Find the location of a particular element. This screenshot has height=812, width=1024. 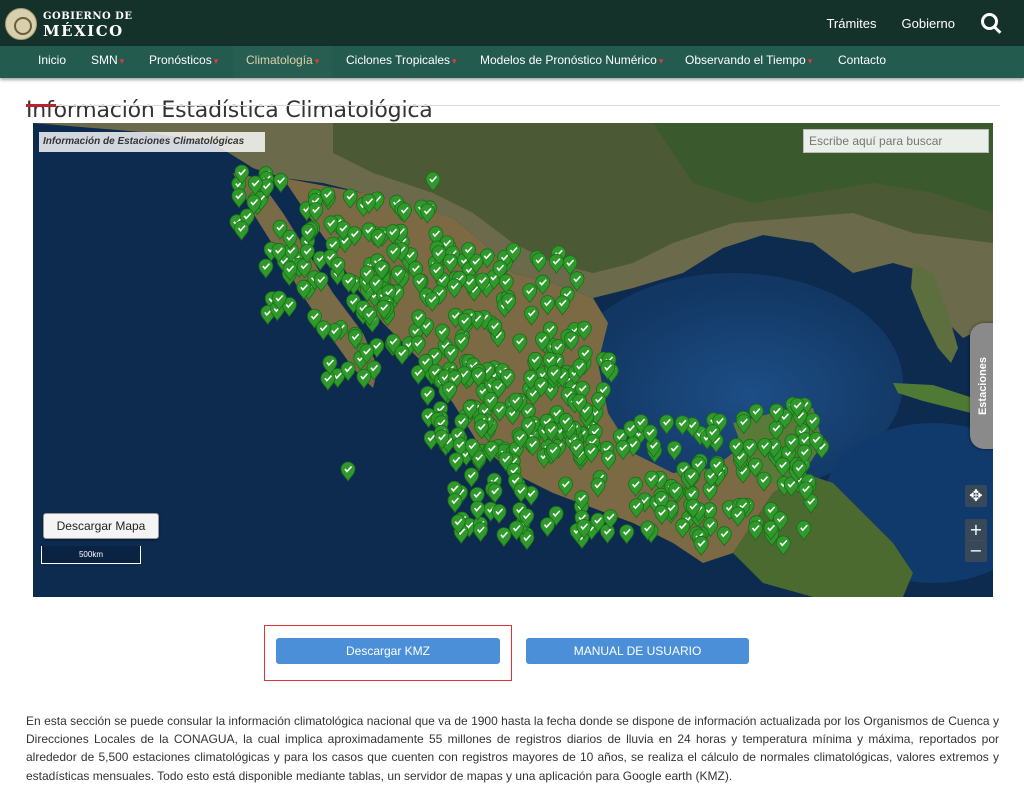

page-title: Información Estadística Climatológica is located at coordinates (229, 110).